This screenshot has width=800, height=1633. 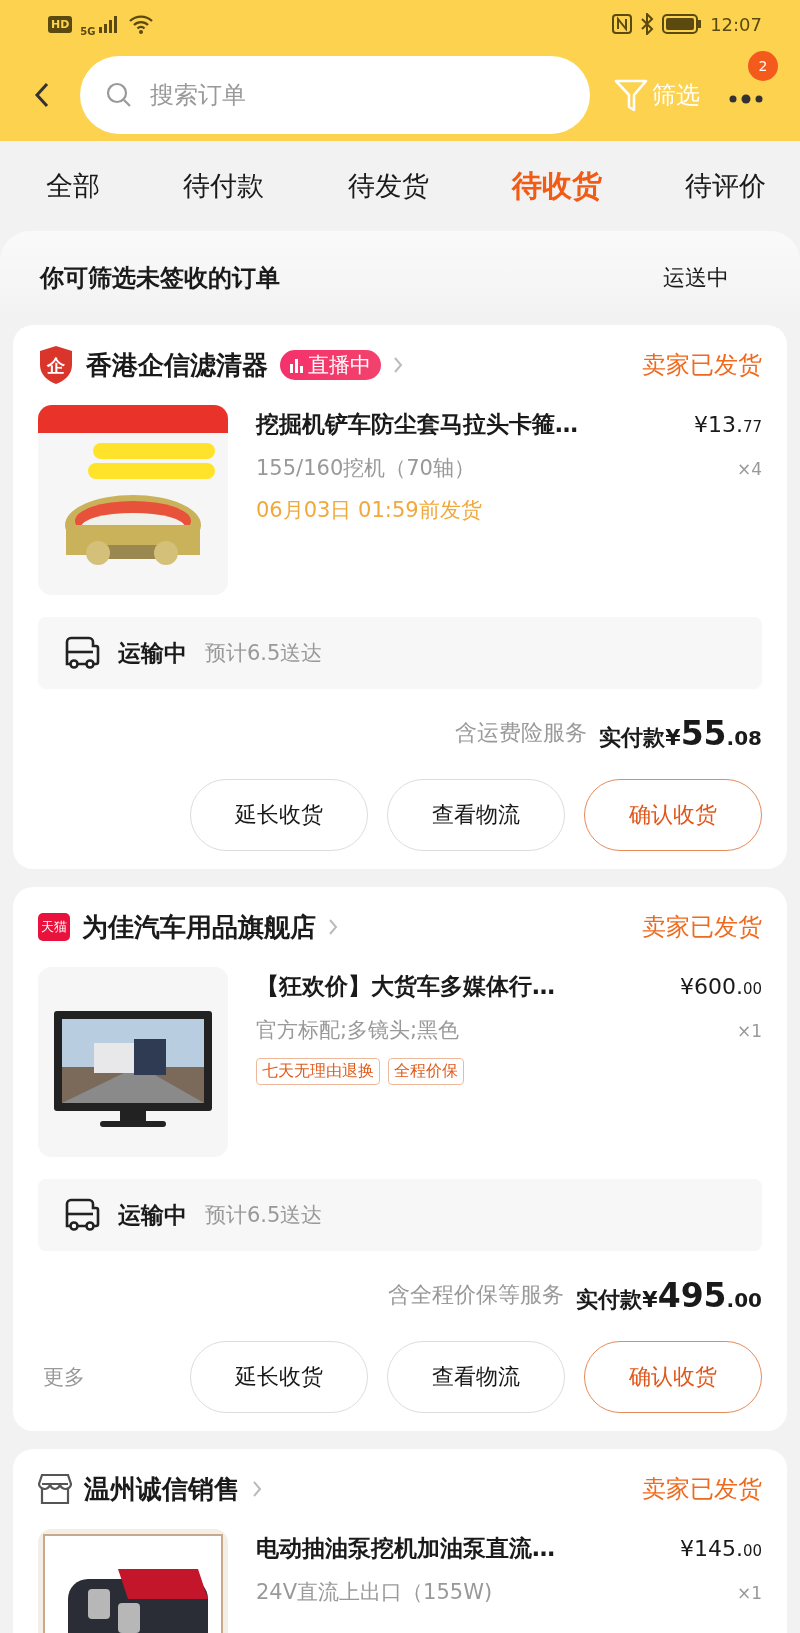 I want to click on item-price: ¥13.77, so click(x=727, y=424).